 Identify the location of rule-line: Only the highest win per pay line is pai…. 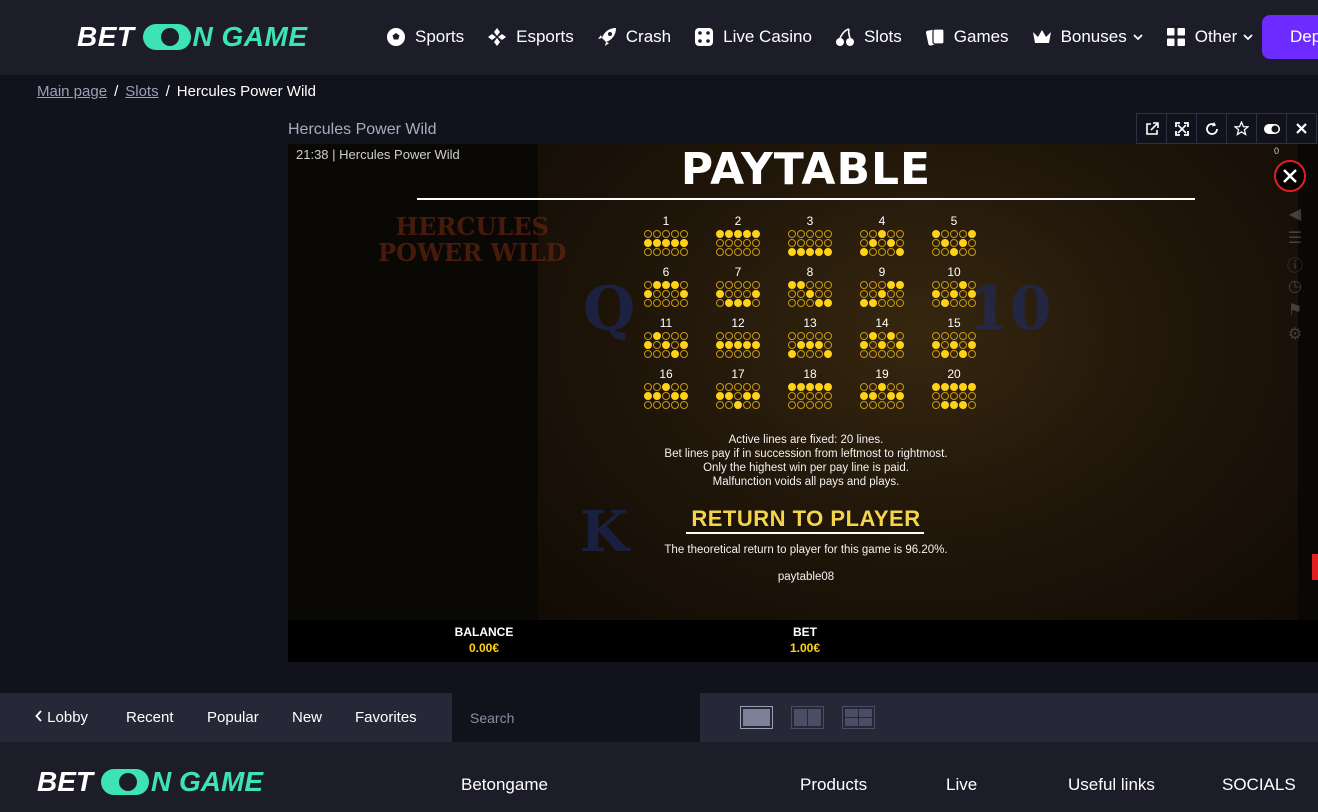
(806, 468).